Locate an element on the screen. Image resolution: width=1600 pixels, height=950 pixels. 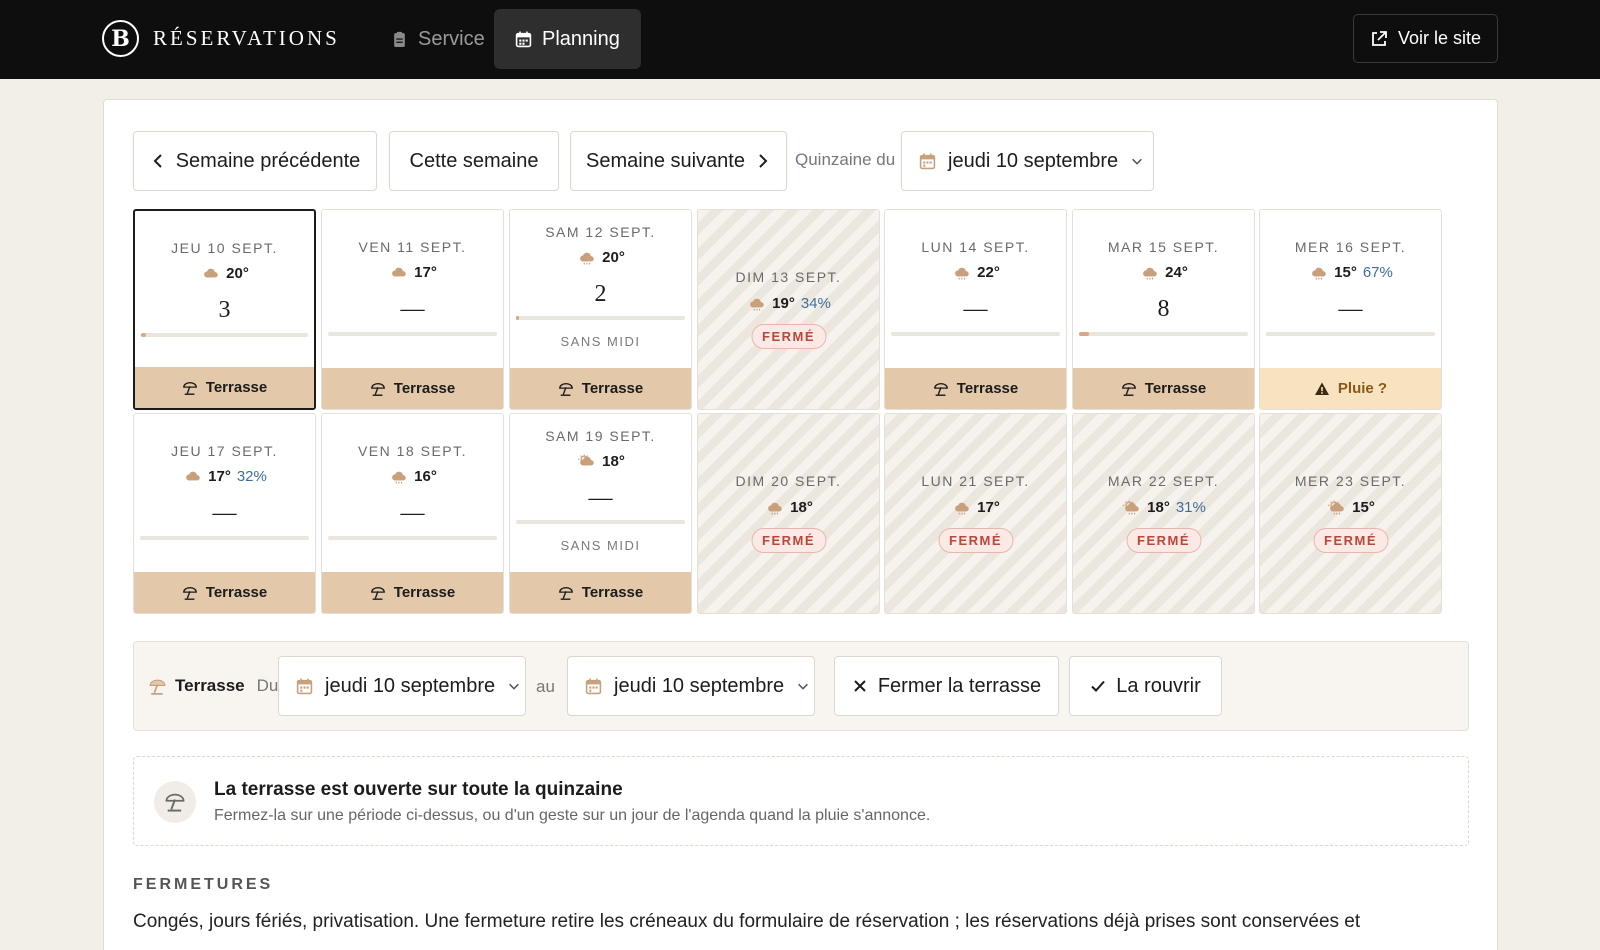
tab-service: Service is located at coordinates (438, 39).